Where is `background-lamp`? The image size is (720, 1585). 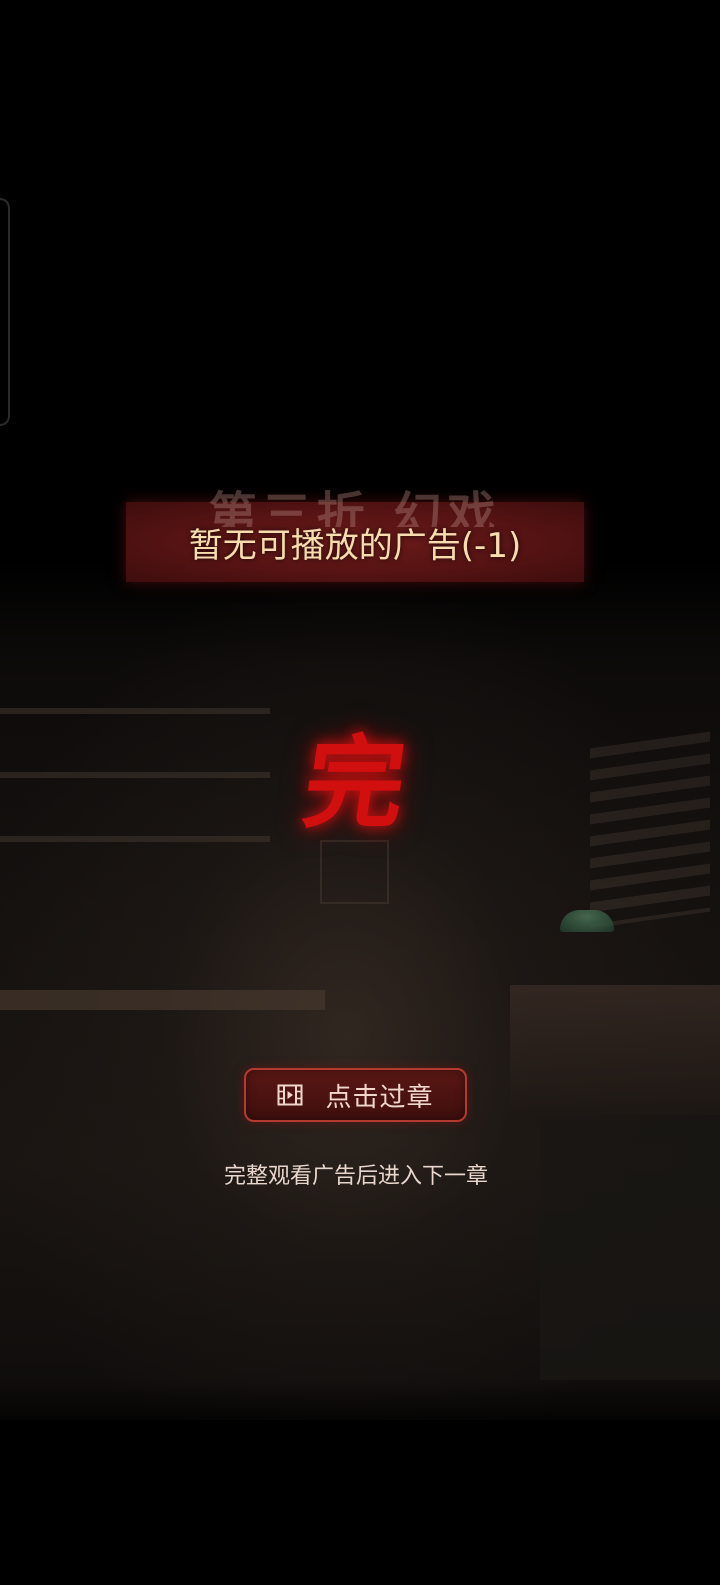 background-lamp is located at coordinates (587, 921).